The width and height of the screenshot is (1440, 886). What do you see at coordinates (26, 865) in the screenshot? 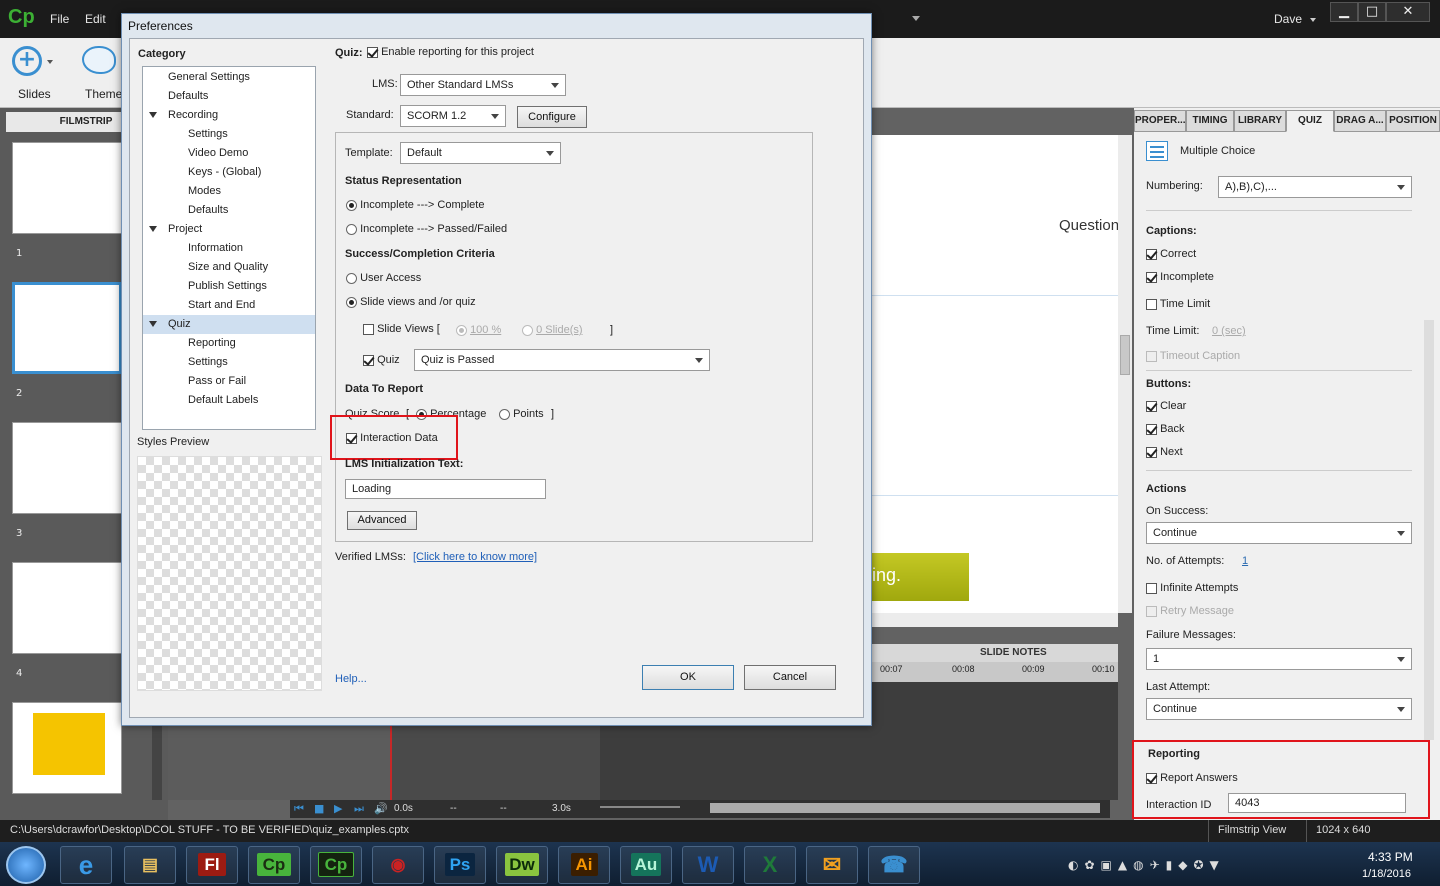
I see `start-button` at bounding box center [26, 865].